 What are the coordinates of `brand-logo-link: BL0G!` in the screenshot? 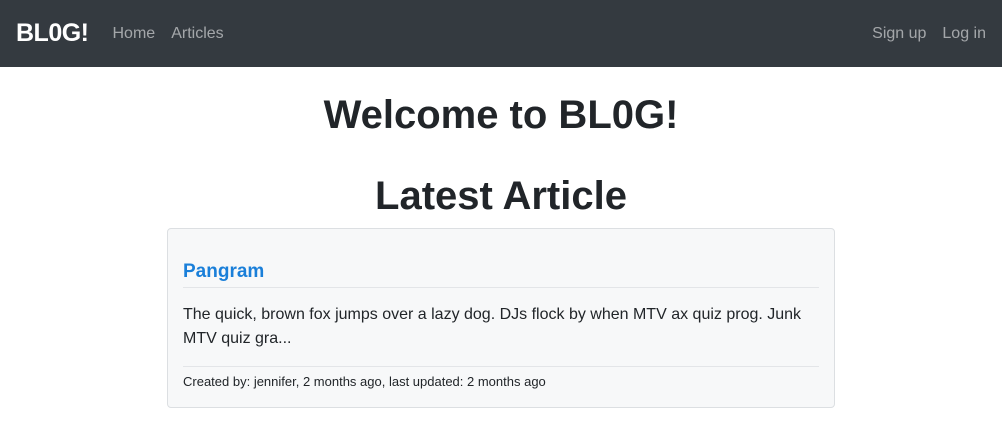 It's located at (52, 33).